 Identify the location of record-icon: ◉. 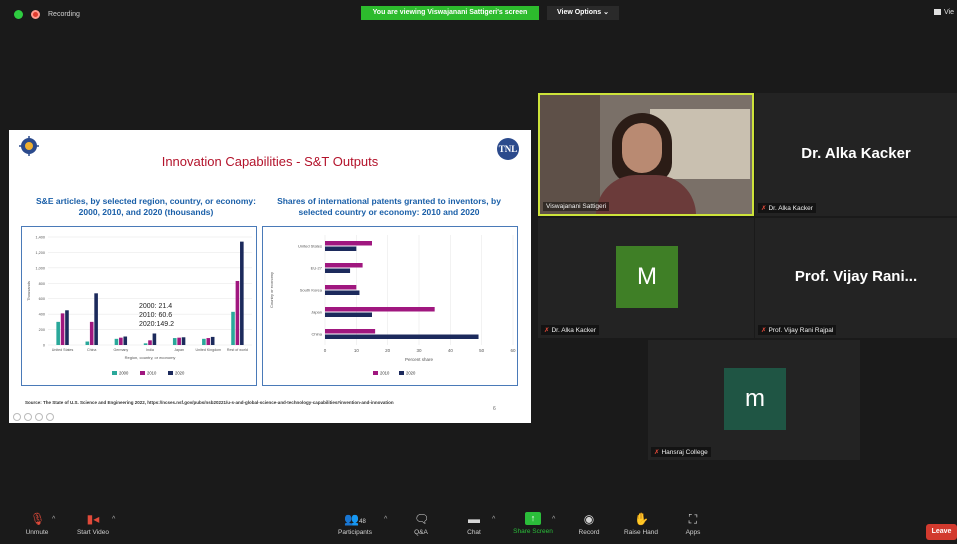
(589, 519).